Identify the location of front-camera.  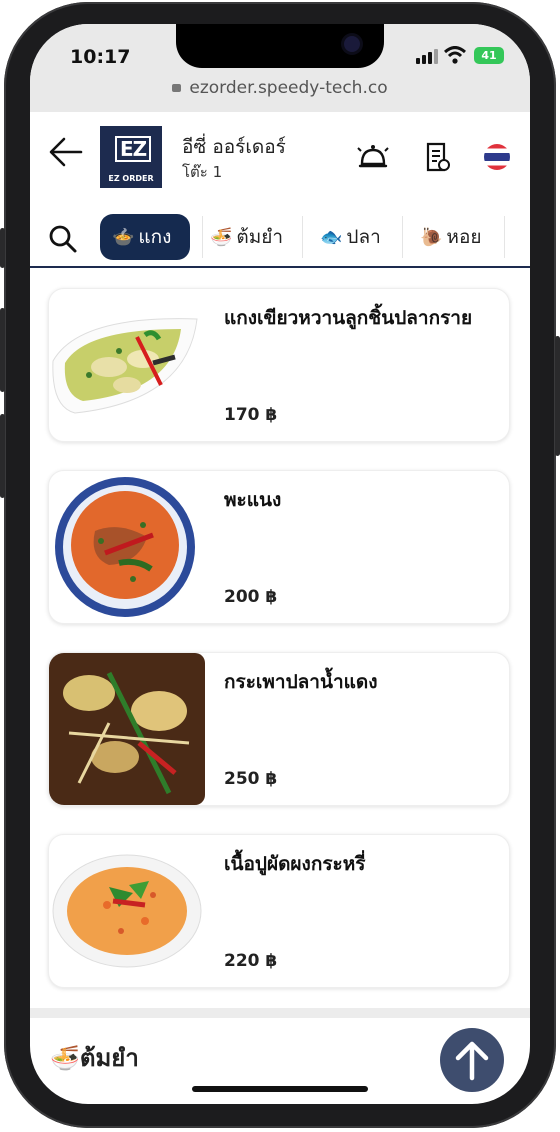
(352, 44).